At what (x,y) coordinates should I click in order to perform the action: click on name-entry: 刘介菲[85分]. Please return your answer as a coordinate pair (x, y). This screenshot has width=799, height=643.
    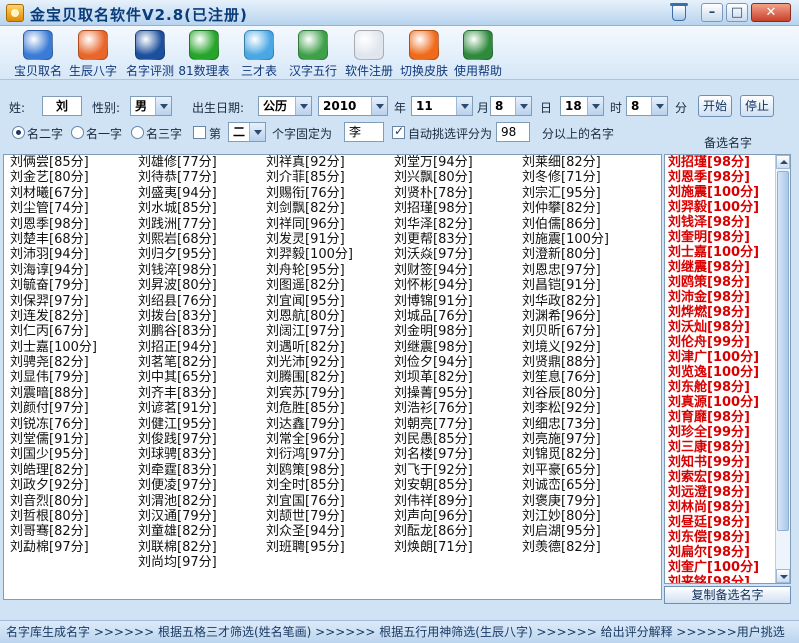
    Looking at the image, I should click on (309, 177).